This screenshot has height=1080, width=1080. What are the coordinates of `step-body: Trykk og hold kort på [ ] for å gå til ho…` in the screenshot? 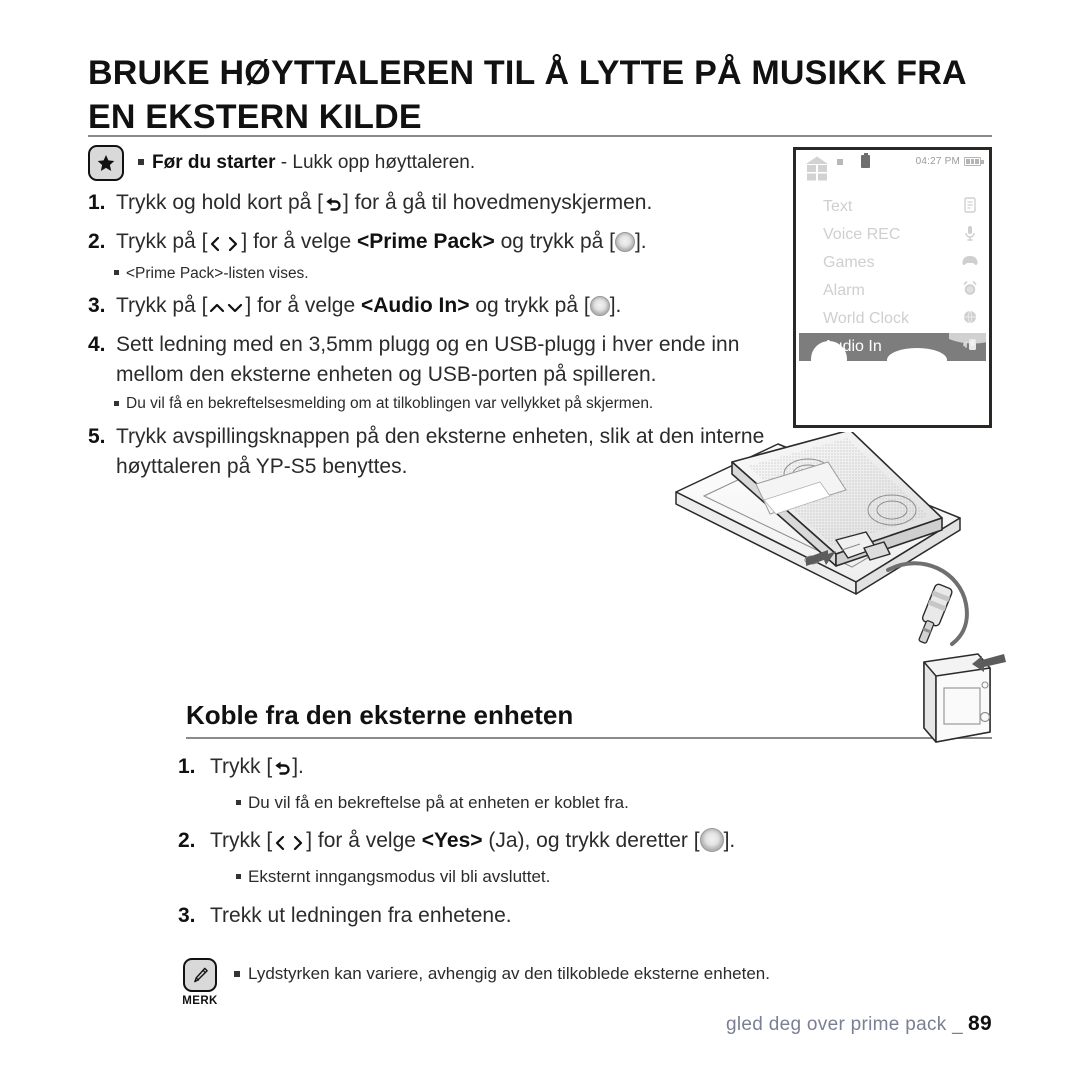 It's located at (452, 204).